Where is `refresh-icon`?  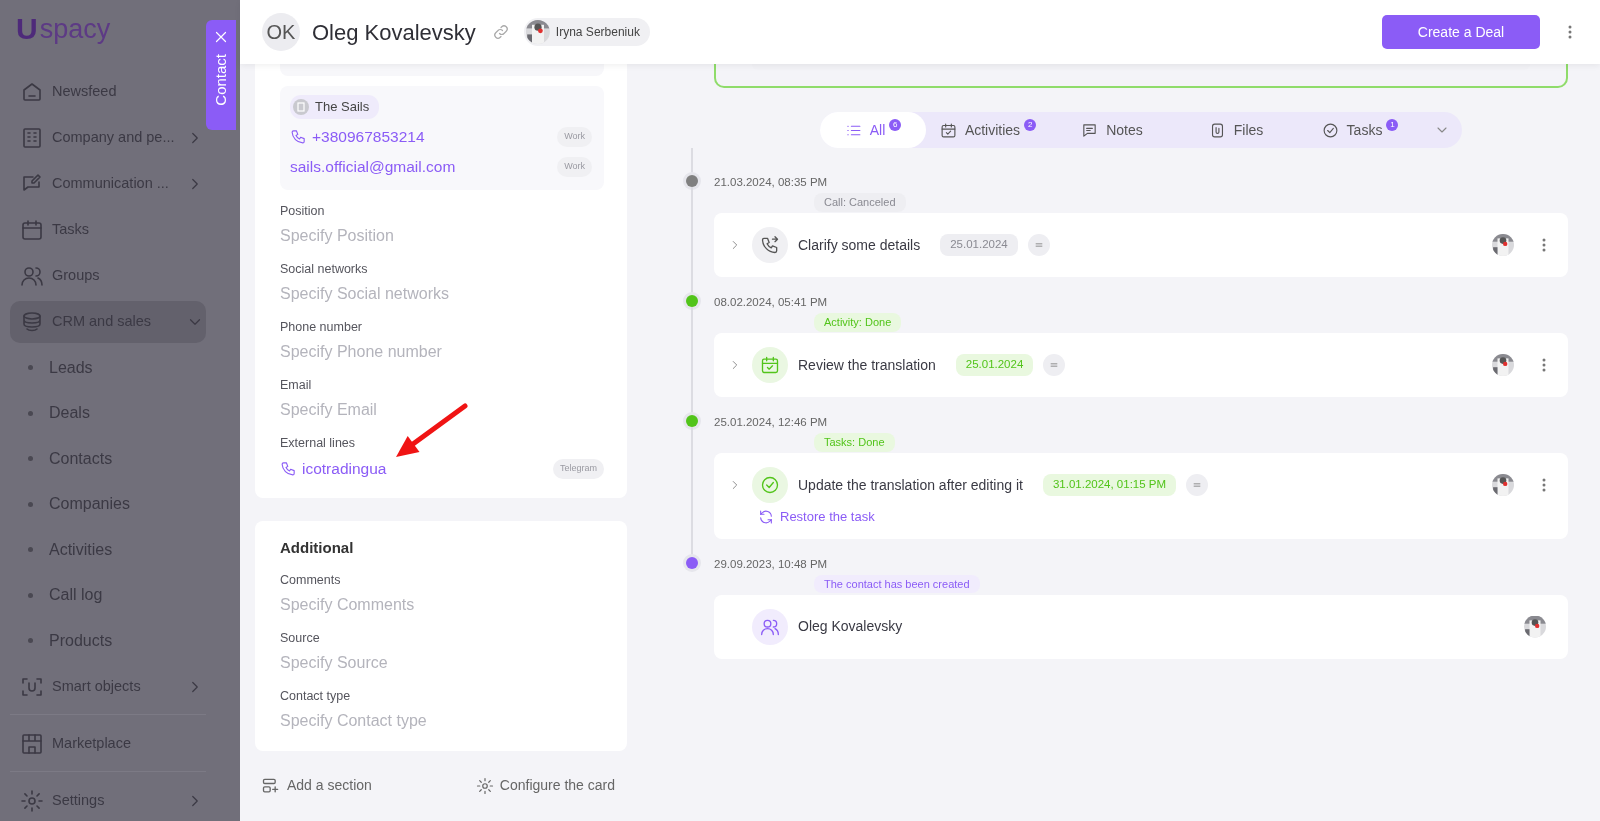
refresh-icon is located at coordinates (766, 516).